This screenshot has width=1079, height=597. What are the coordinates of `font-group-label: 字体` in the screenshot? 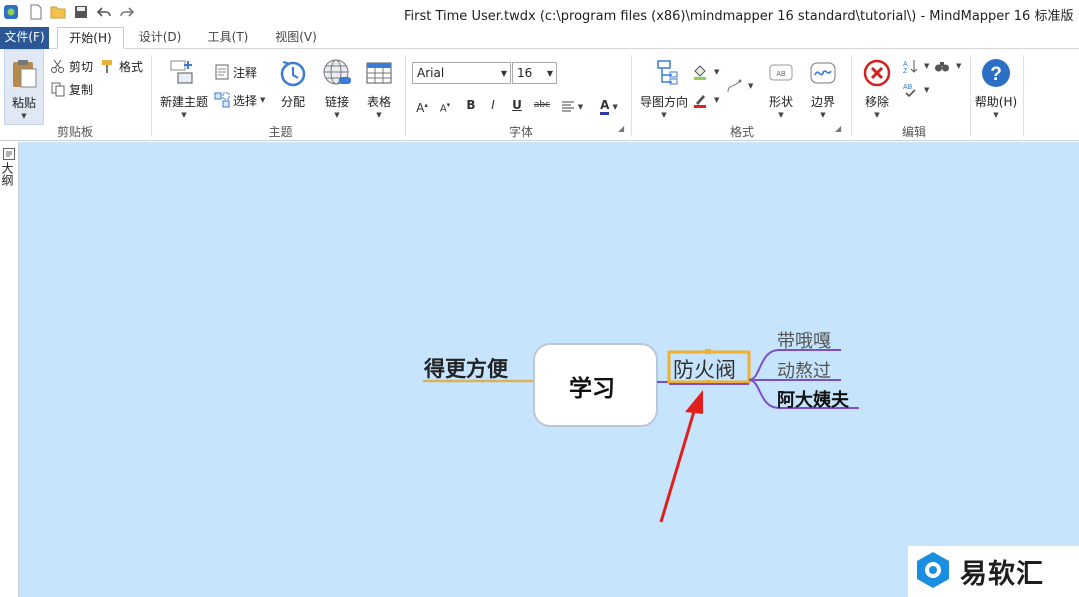 It's located at (520, 132).